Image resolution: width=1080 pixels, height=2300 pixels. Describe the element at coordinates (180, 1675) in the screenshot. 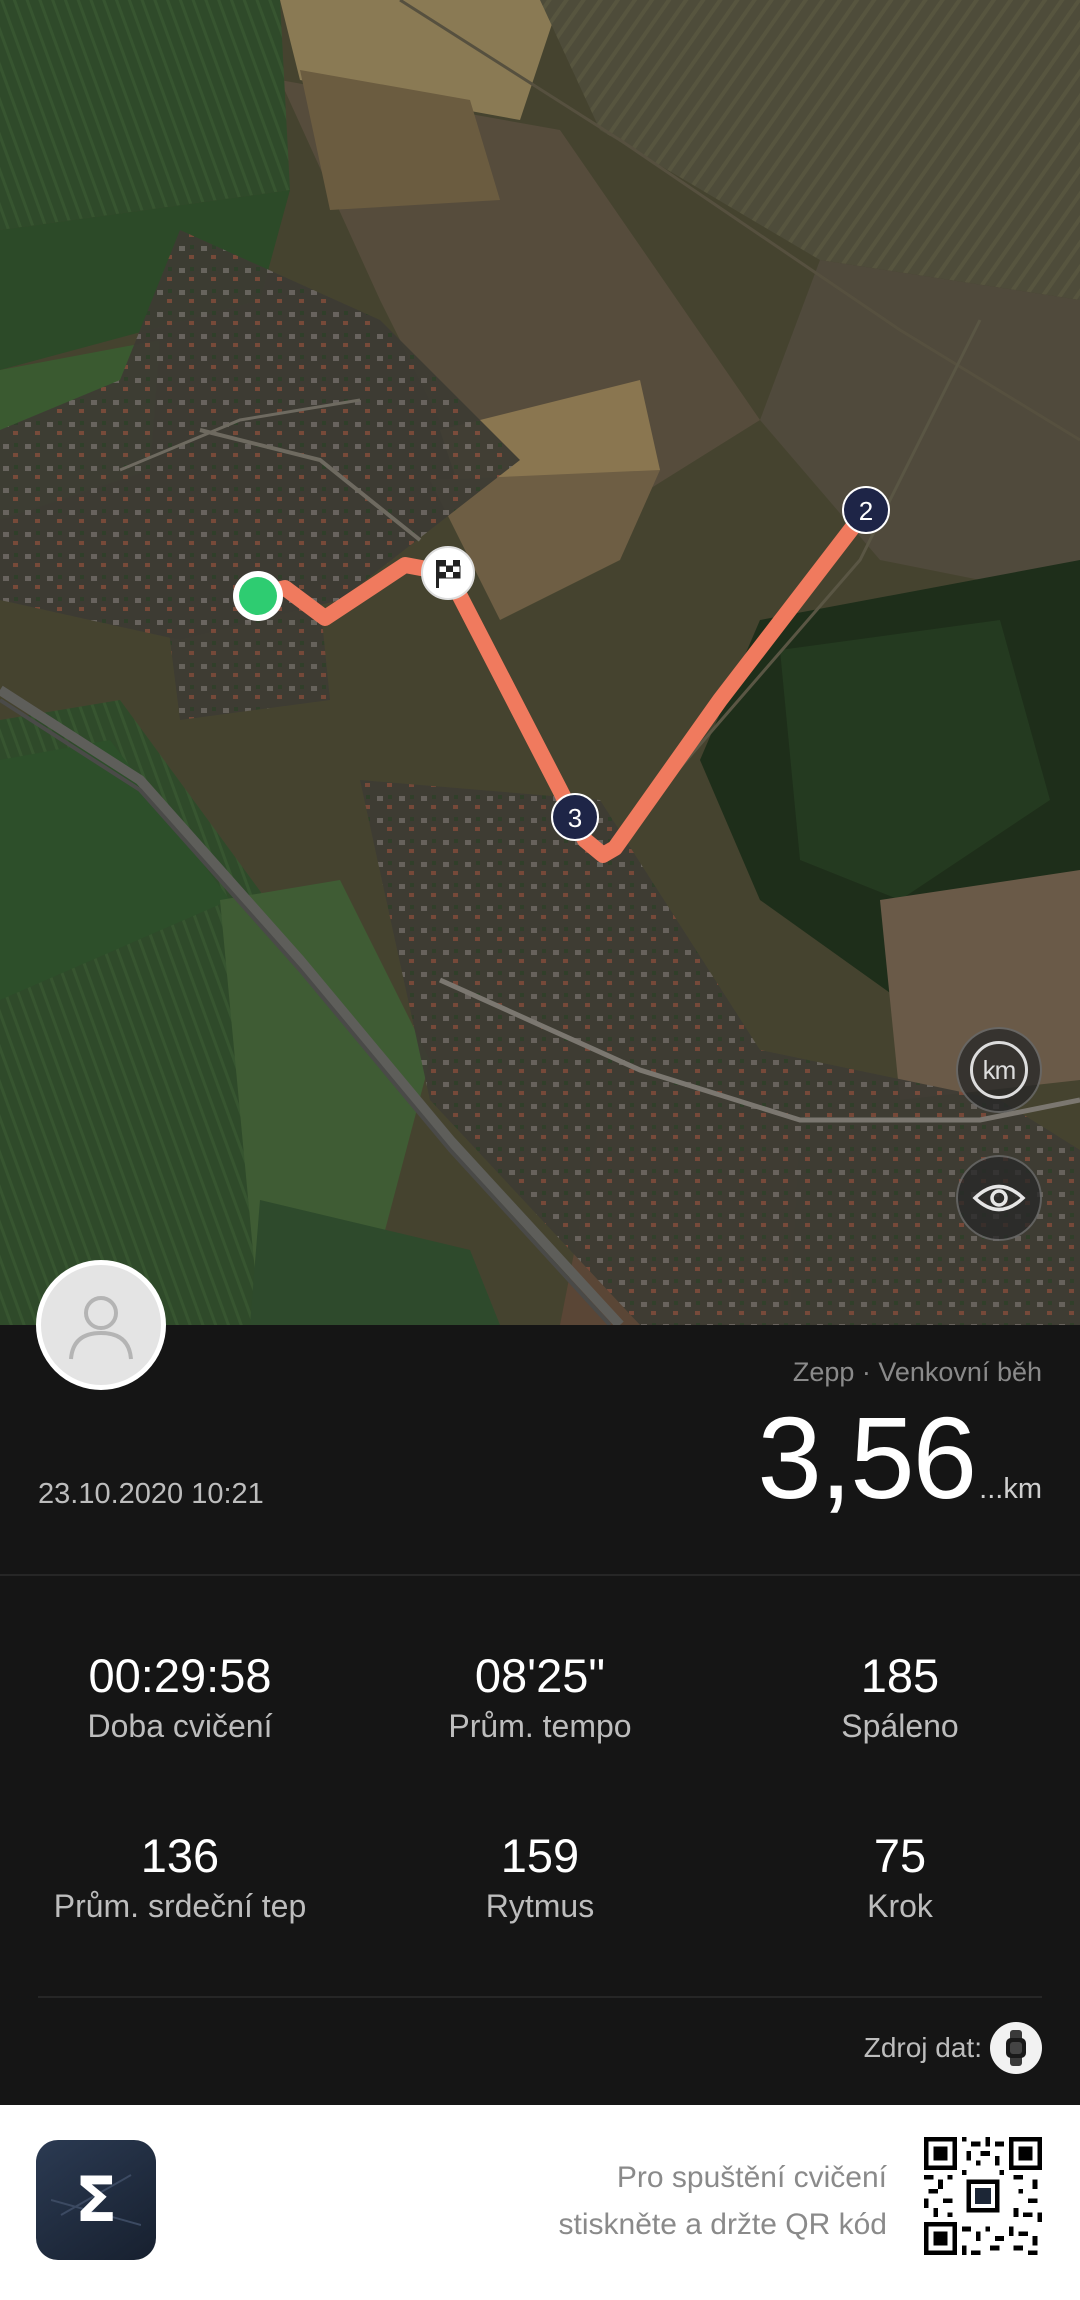

I see `metric-value: 00:29:58` at that location.